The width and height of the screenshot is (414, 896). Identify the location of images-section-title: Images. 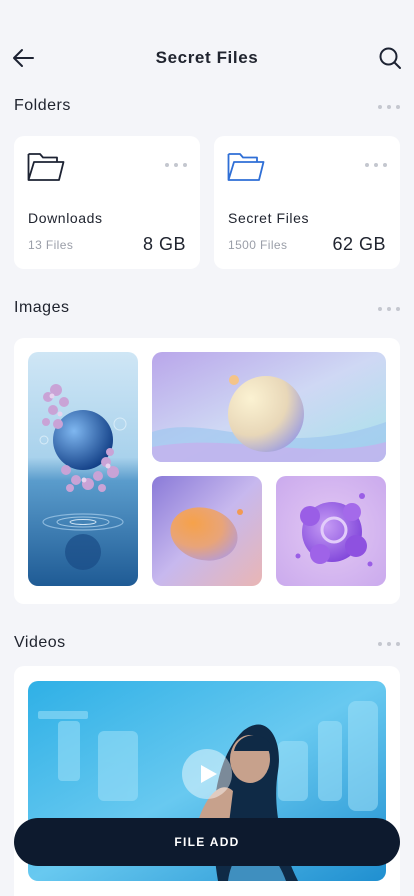
(42, 307).